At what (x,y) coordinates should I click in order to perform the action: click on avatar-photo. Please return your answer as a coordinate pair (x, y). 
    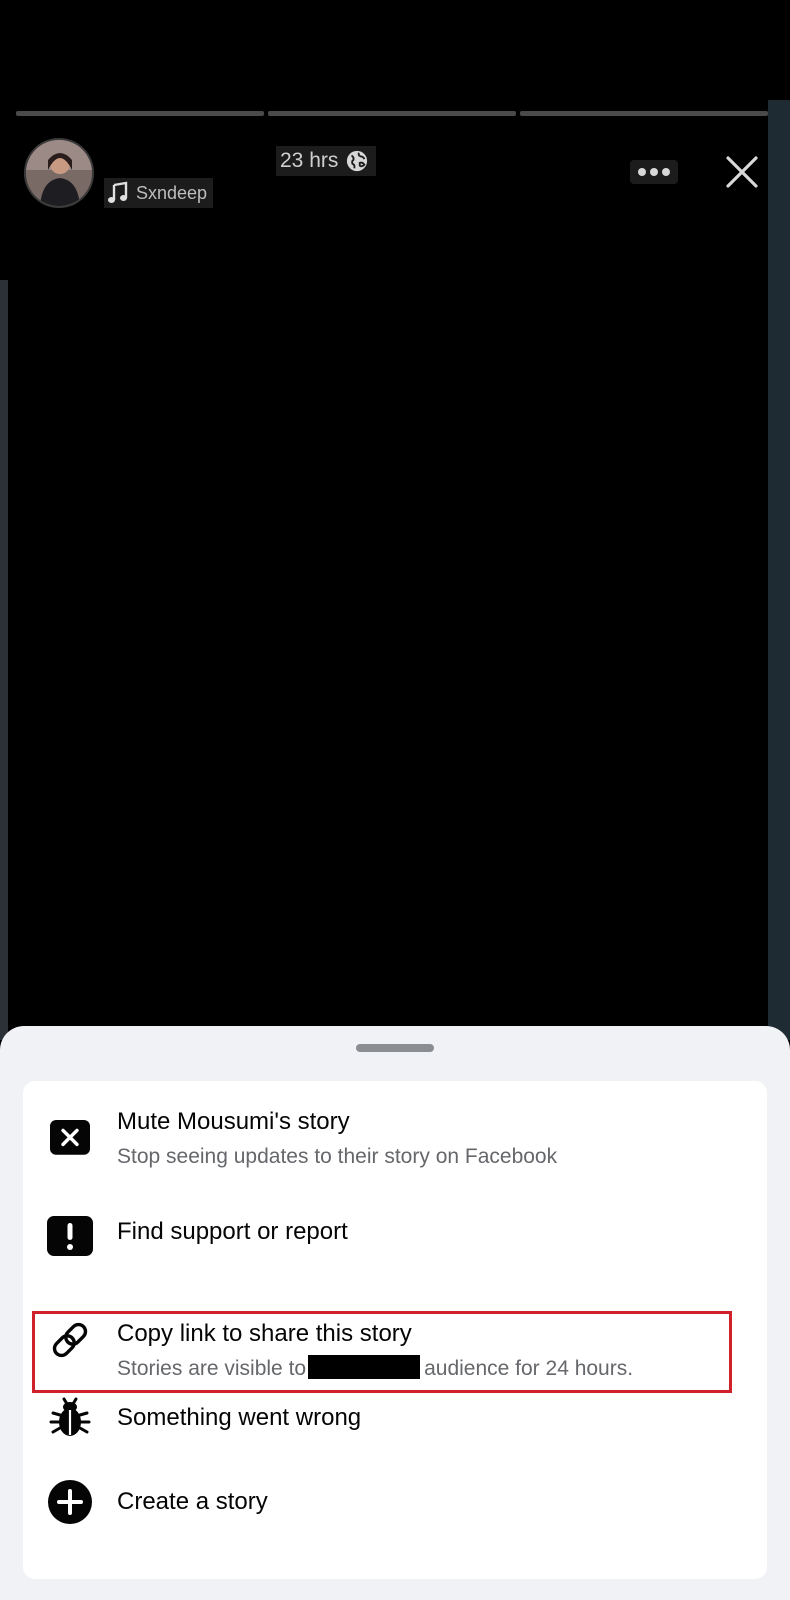
    Looking at the image, I should click on (59, 173).